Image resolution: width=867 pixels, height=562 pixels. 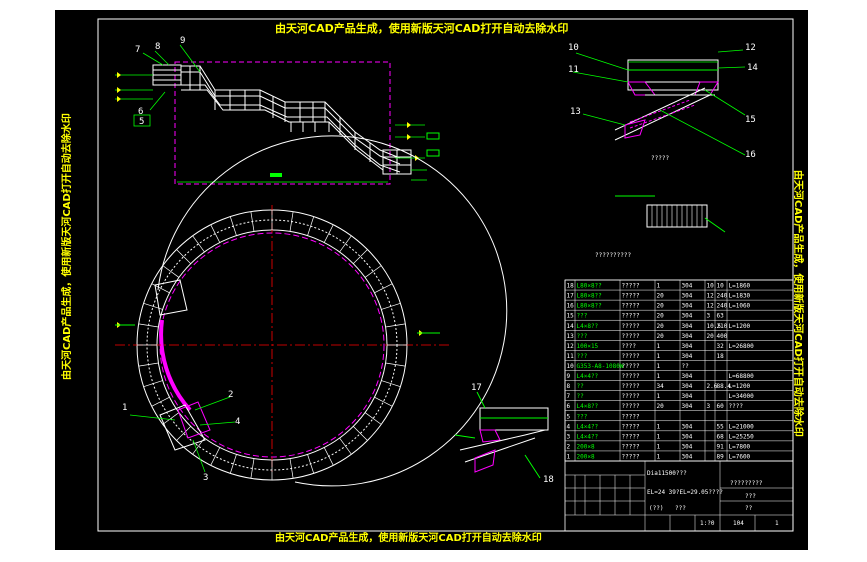 What do you see at coordinates (798, 303) in the screenshot?
I see `watermark-right: 由天河CAD产品生成，使用新版天河CAD打开自动去除水印` at bounding box center [798, 303].